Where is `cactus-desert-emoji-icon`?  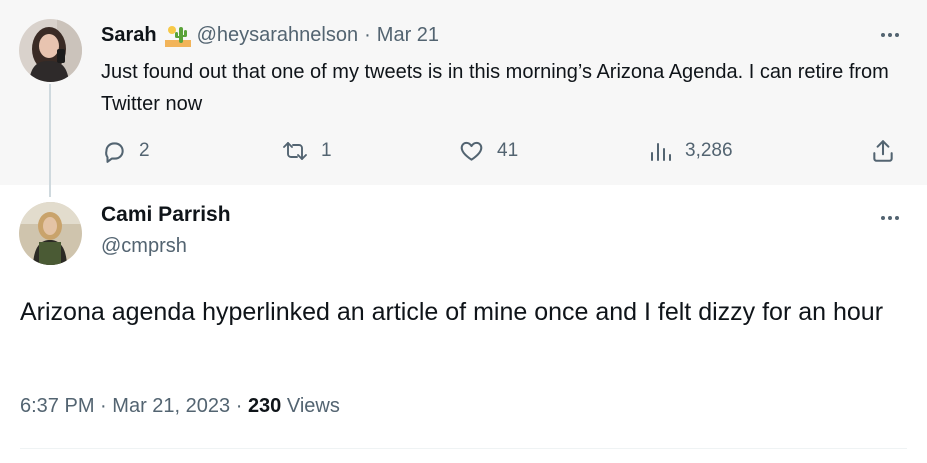 cactus-desert-emoji-icon is located at coordinates (177, 35).